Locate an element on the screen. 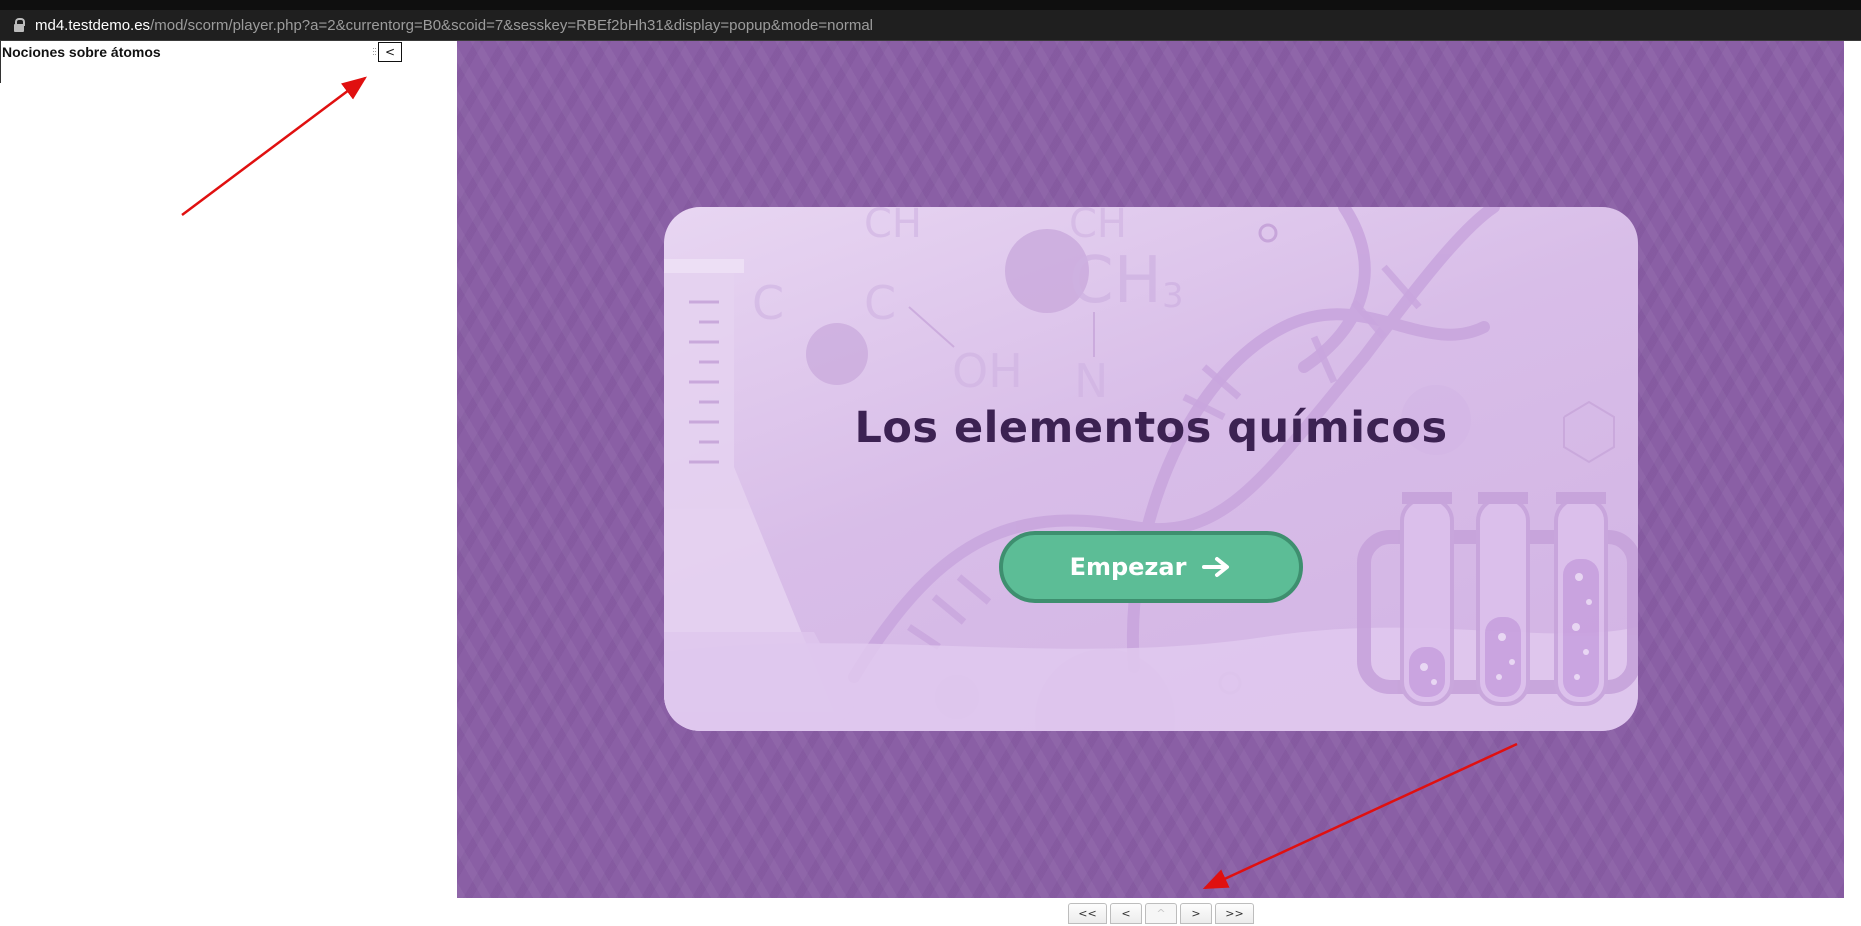  toc-divider is located at coordinates (0, 62).